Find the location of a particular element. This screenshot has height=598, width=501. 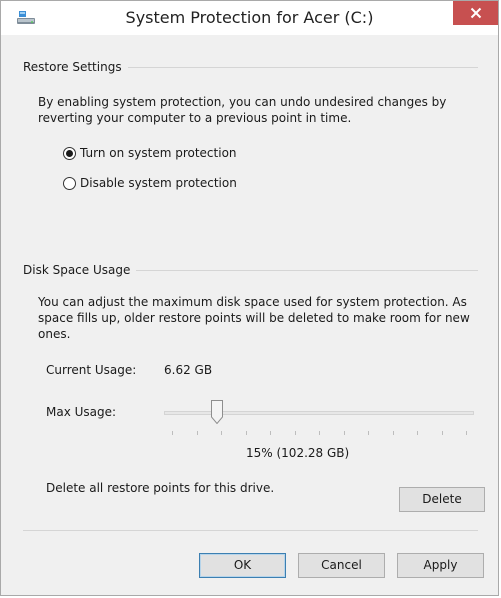

radio-label: Disable system protection is located at coordinates (158, 183).